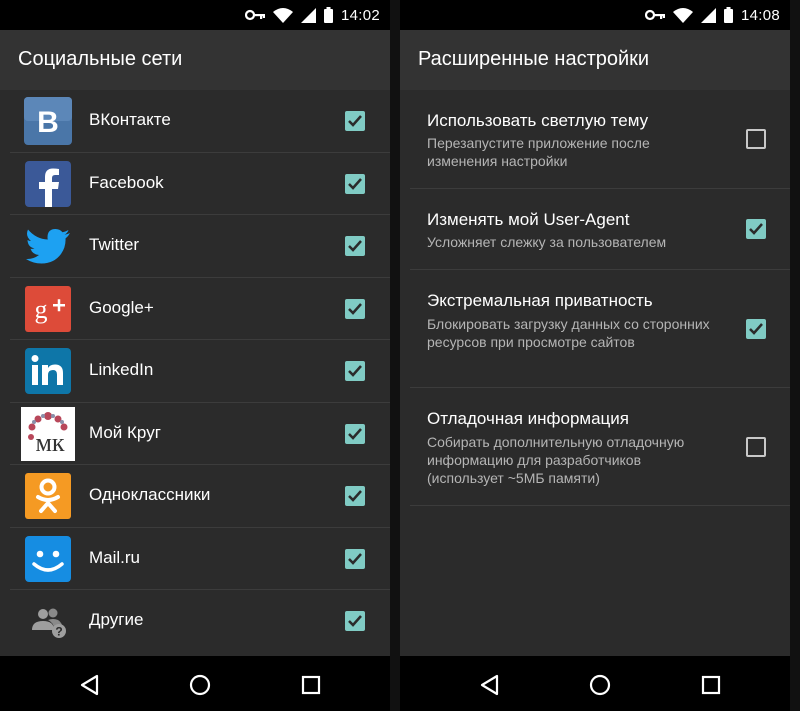 Image resolution: width=800 pixels, height=711 pixels. Describe the element at coordinates (49, 442) in the screenshot. I see `svg-text: мк` at that location.